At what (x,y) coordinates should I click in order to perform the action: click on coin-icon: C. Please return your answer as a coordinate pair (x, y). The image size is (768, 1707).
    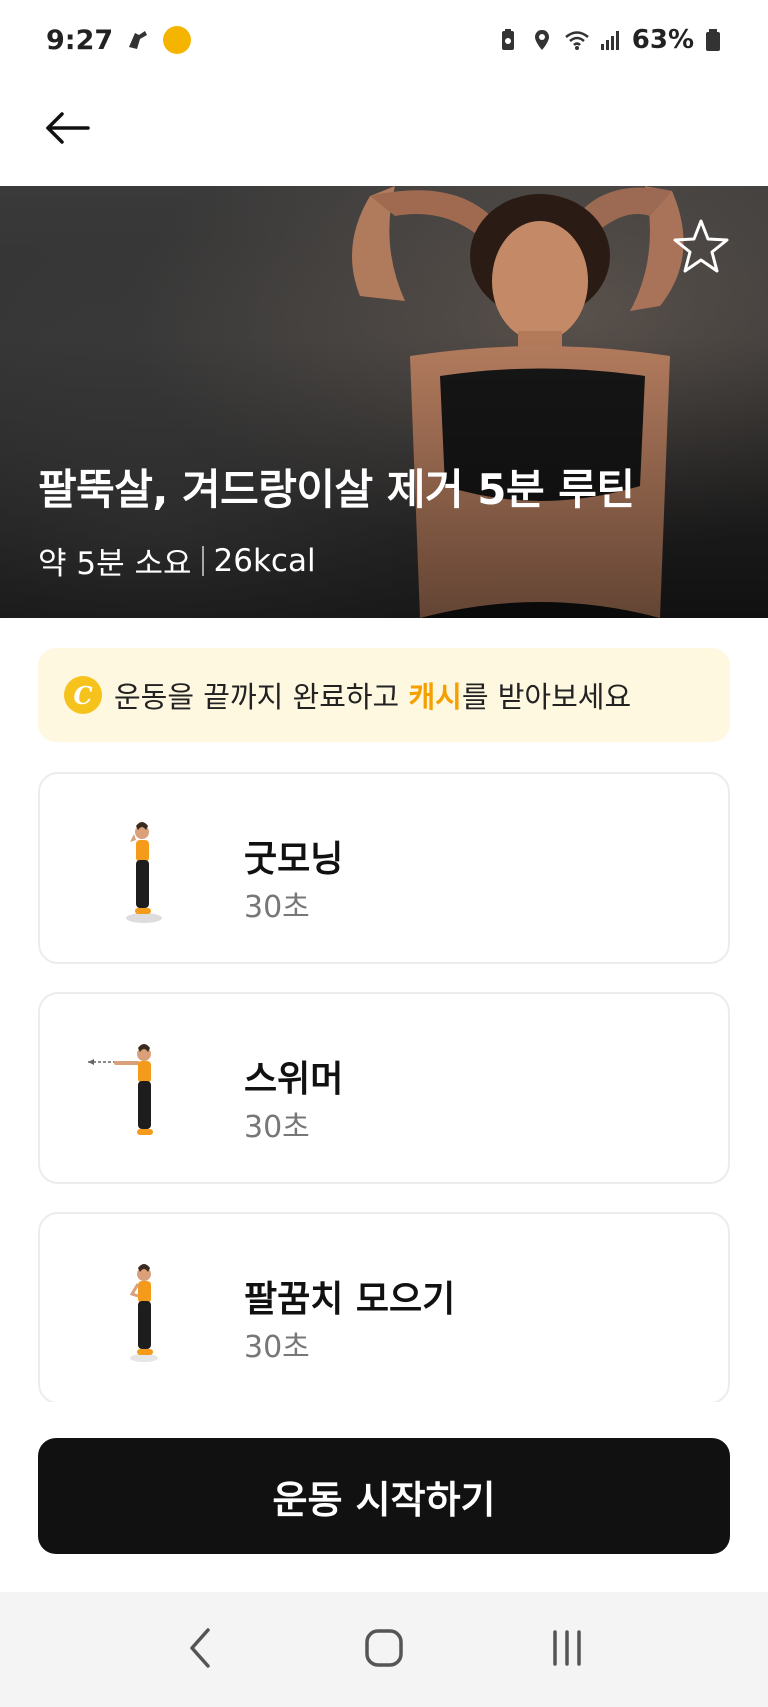
    Looking at the image, I should click on (83, 695).